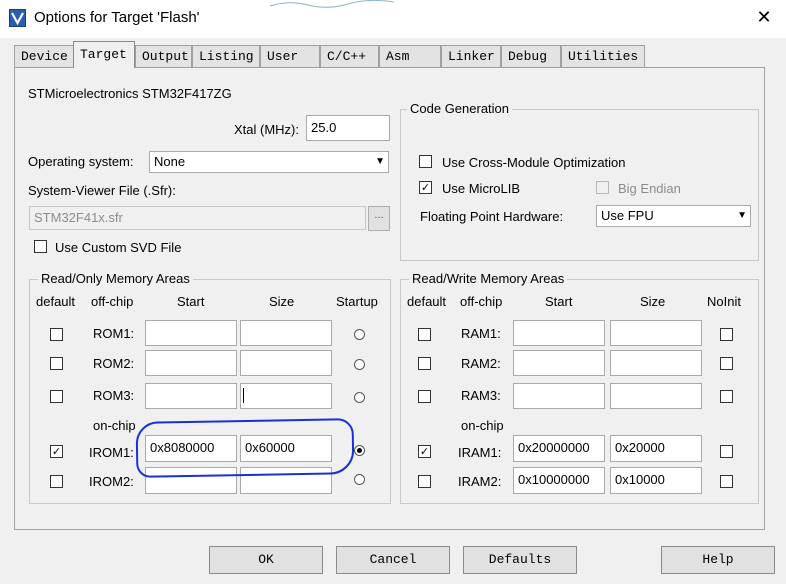  I want to click on ro-onchip-label: on-chip, so click(114, 425).